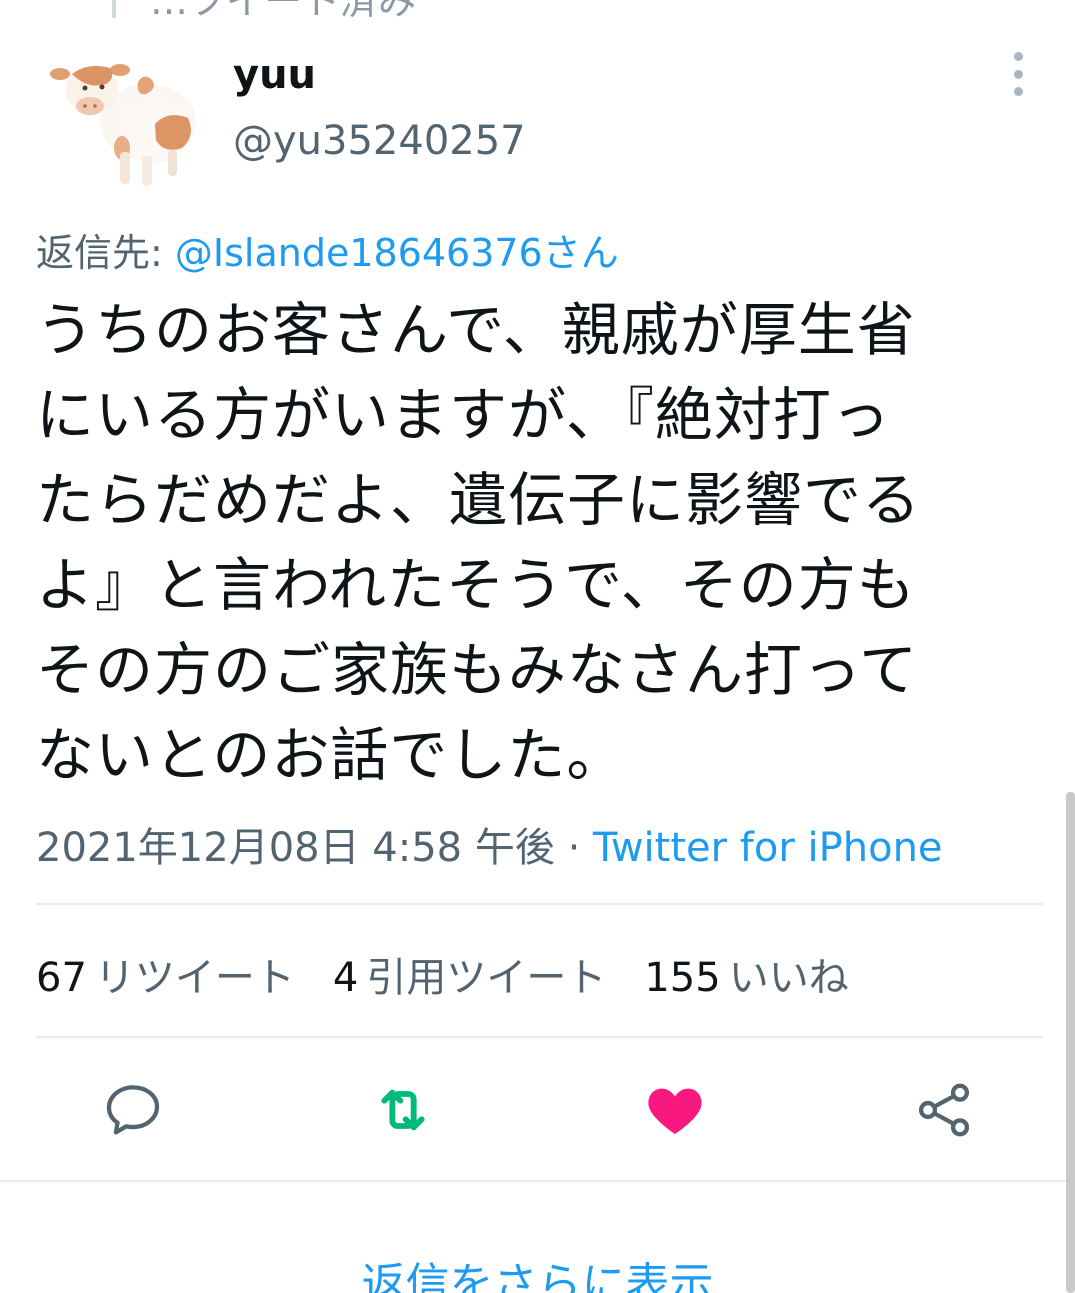 This screenshot has height=1293, width=1075. I want to click on scrollbar, so click(1070, 1042).